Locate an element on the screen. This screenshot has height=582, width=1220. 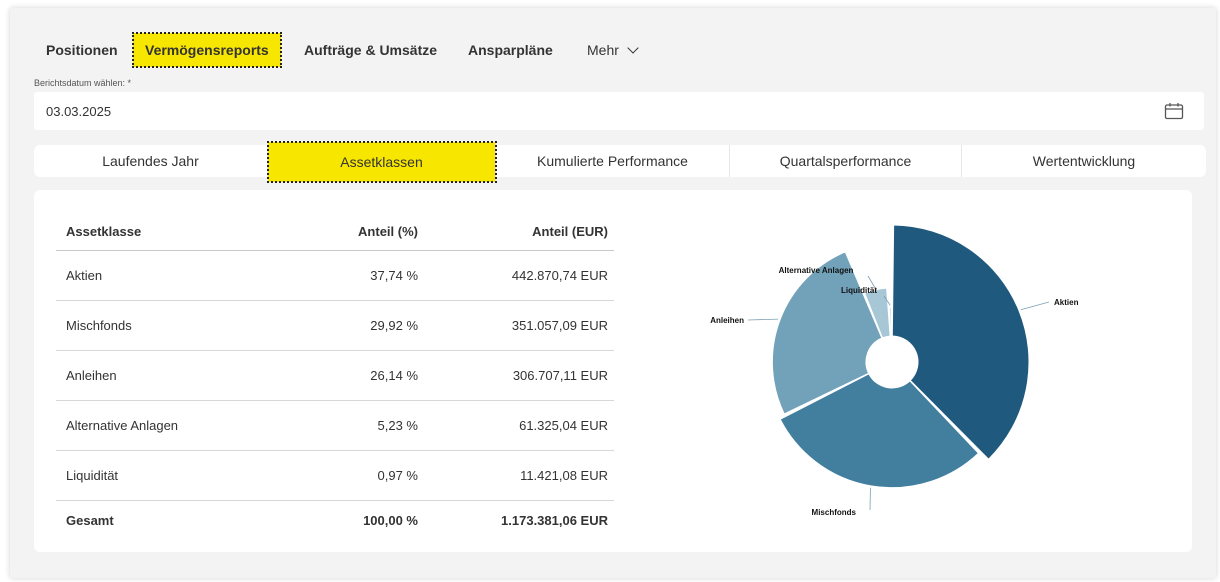
nav-mehr-label: Mehr is located at coordinates (603, 50).